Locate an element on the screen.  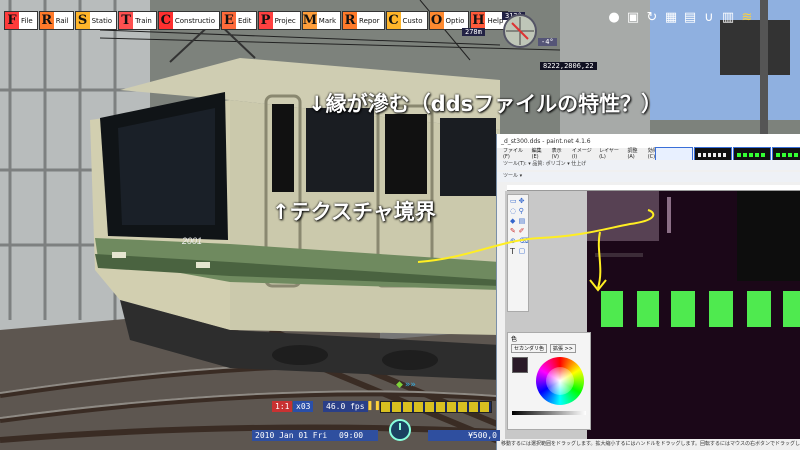
colors-panel: 色 セカンダリ色 拡張 >> is located at coordinates (549, 381).